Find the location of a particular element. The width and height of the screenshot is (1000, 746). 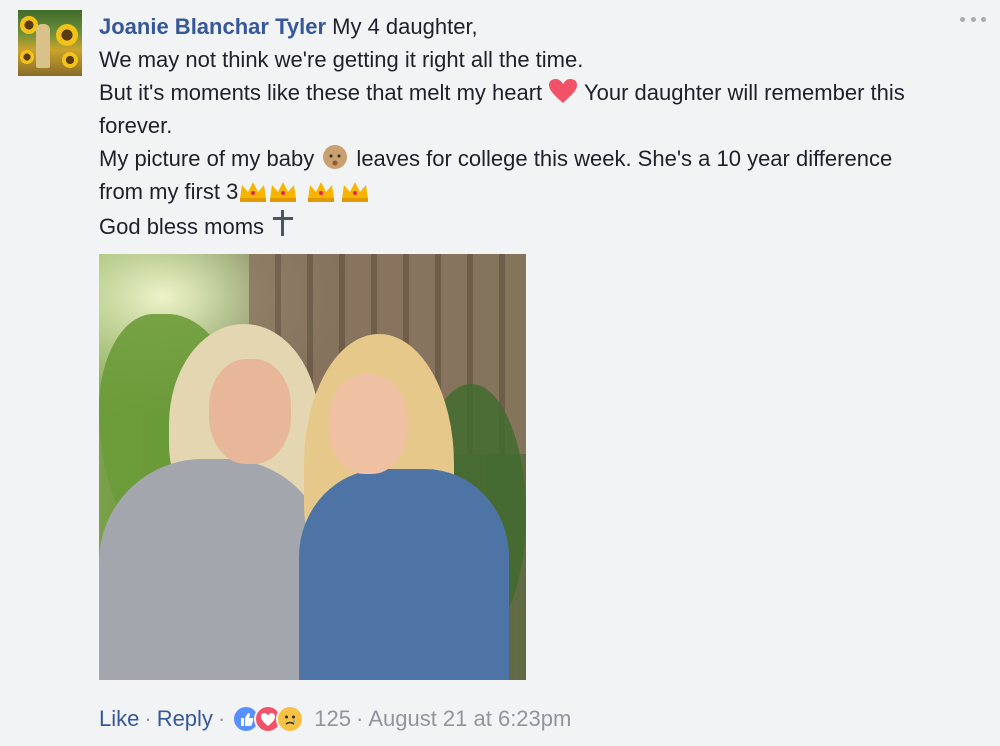

post-line-7: God bless moms is located at coordinates (539, 225).